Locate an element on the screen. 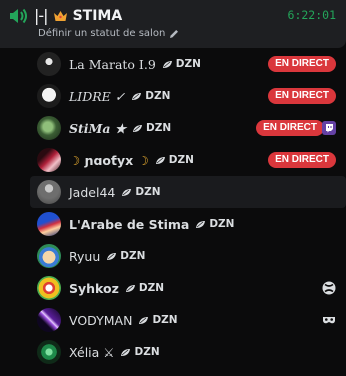  member-row: ☽ ɲɑoƭуx ☽ DZN EN DIRECT is located at coordinates (188, 160).